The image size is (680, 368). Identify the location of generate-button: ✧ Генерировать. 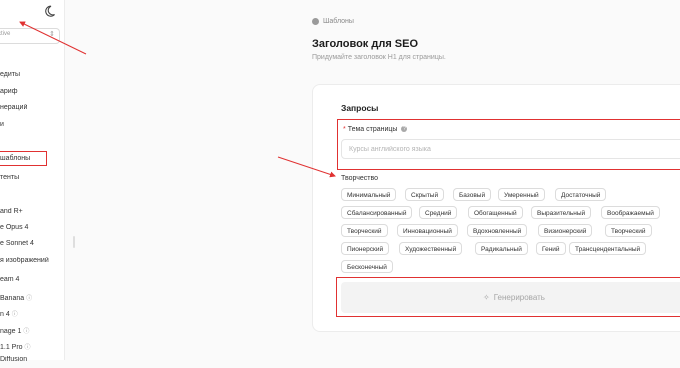
(510, 297).